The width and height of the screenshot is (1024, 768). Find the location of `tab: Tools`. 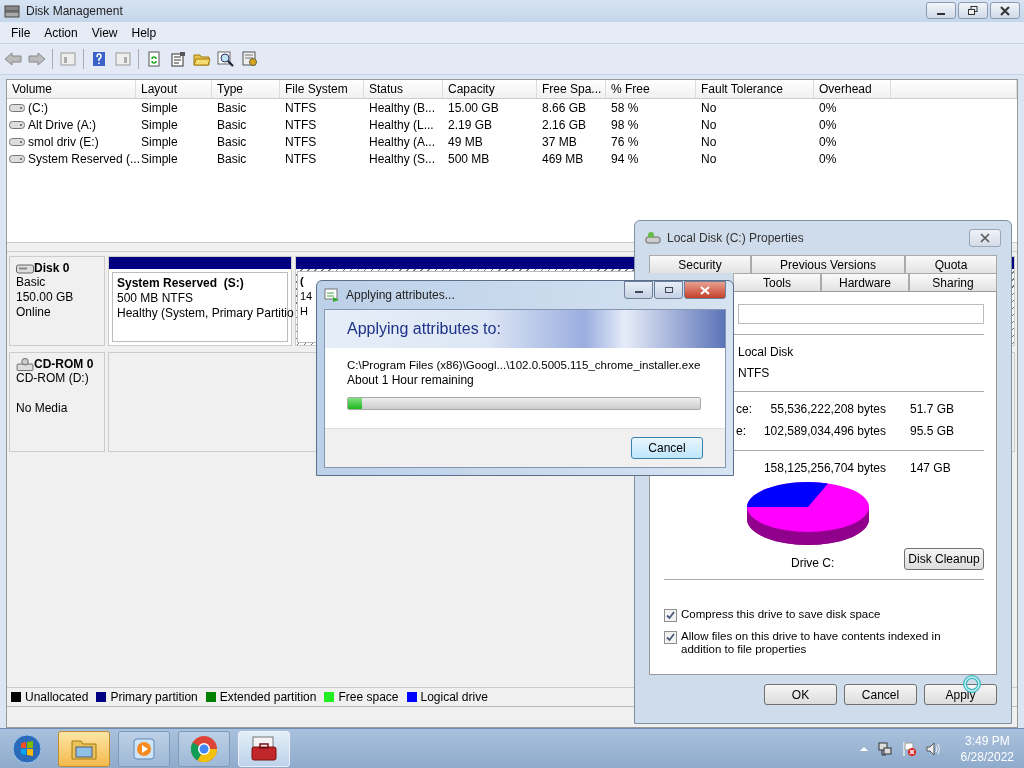

tab: Tools is located at coordinates (777, 282).